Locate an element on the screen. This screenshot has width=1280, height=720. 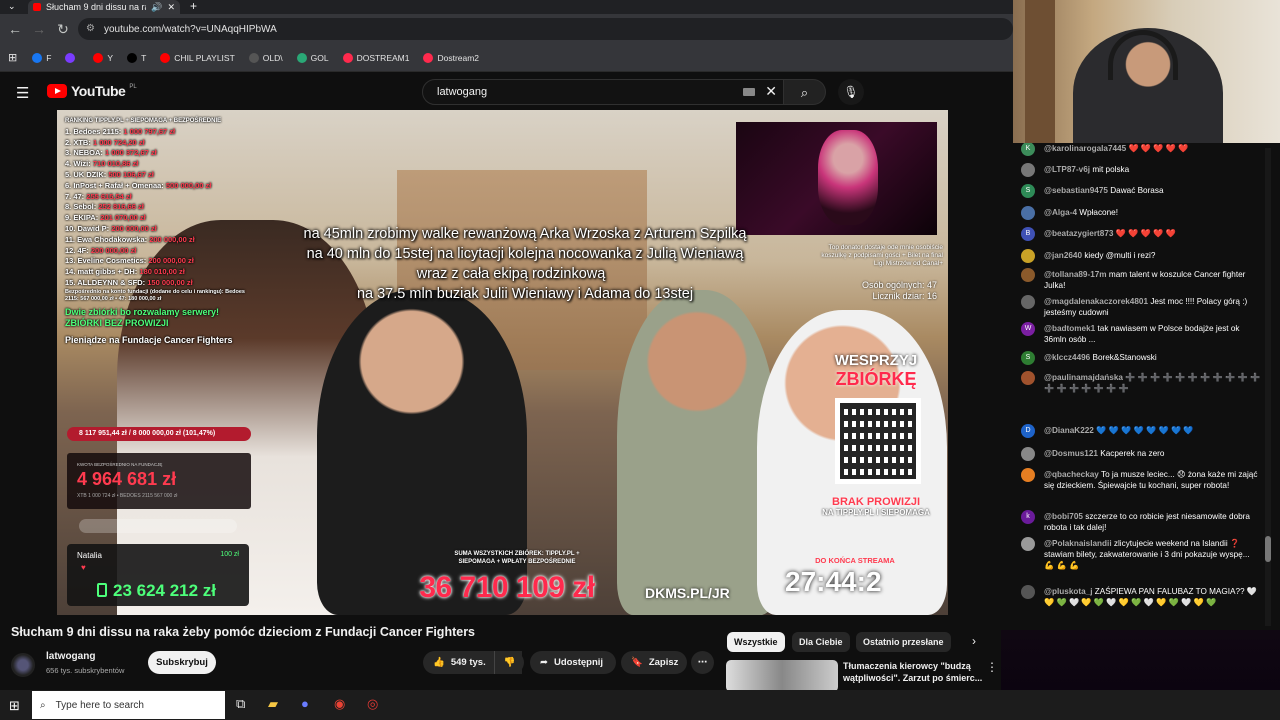
chat-avatar: D is located at coordinates (1028, 431).